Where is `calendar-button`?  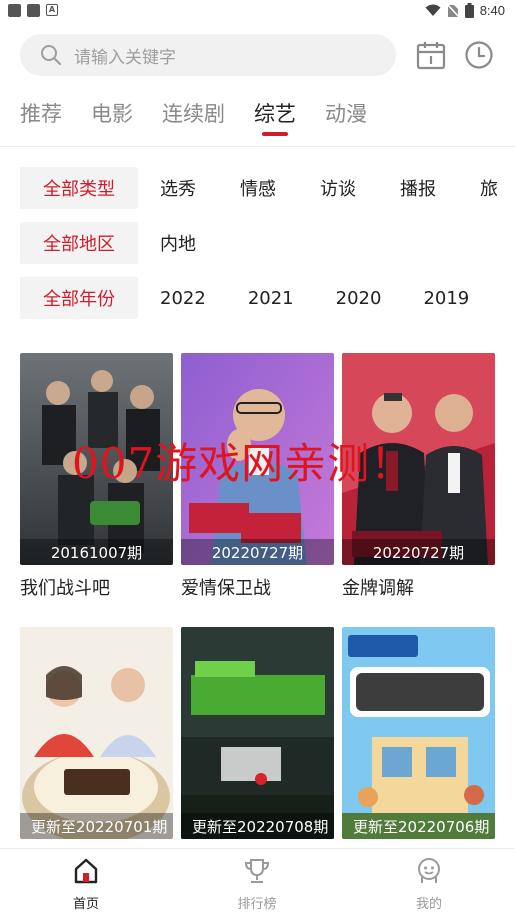 calendar-button is located at coordinates (431, 55).